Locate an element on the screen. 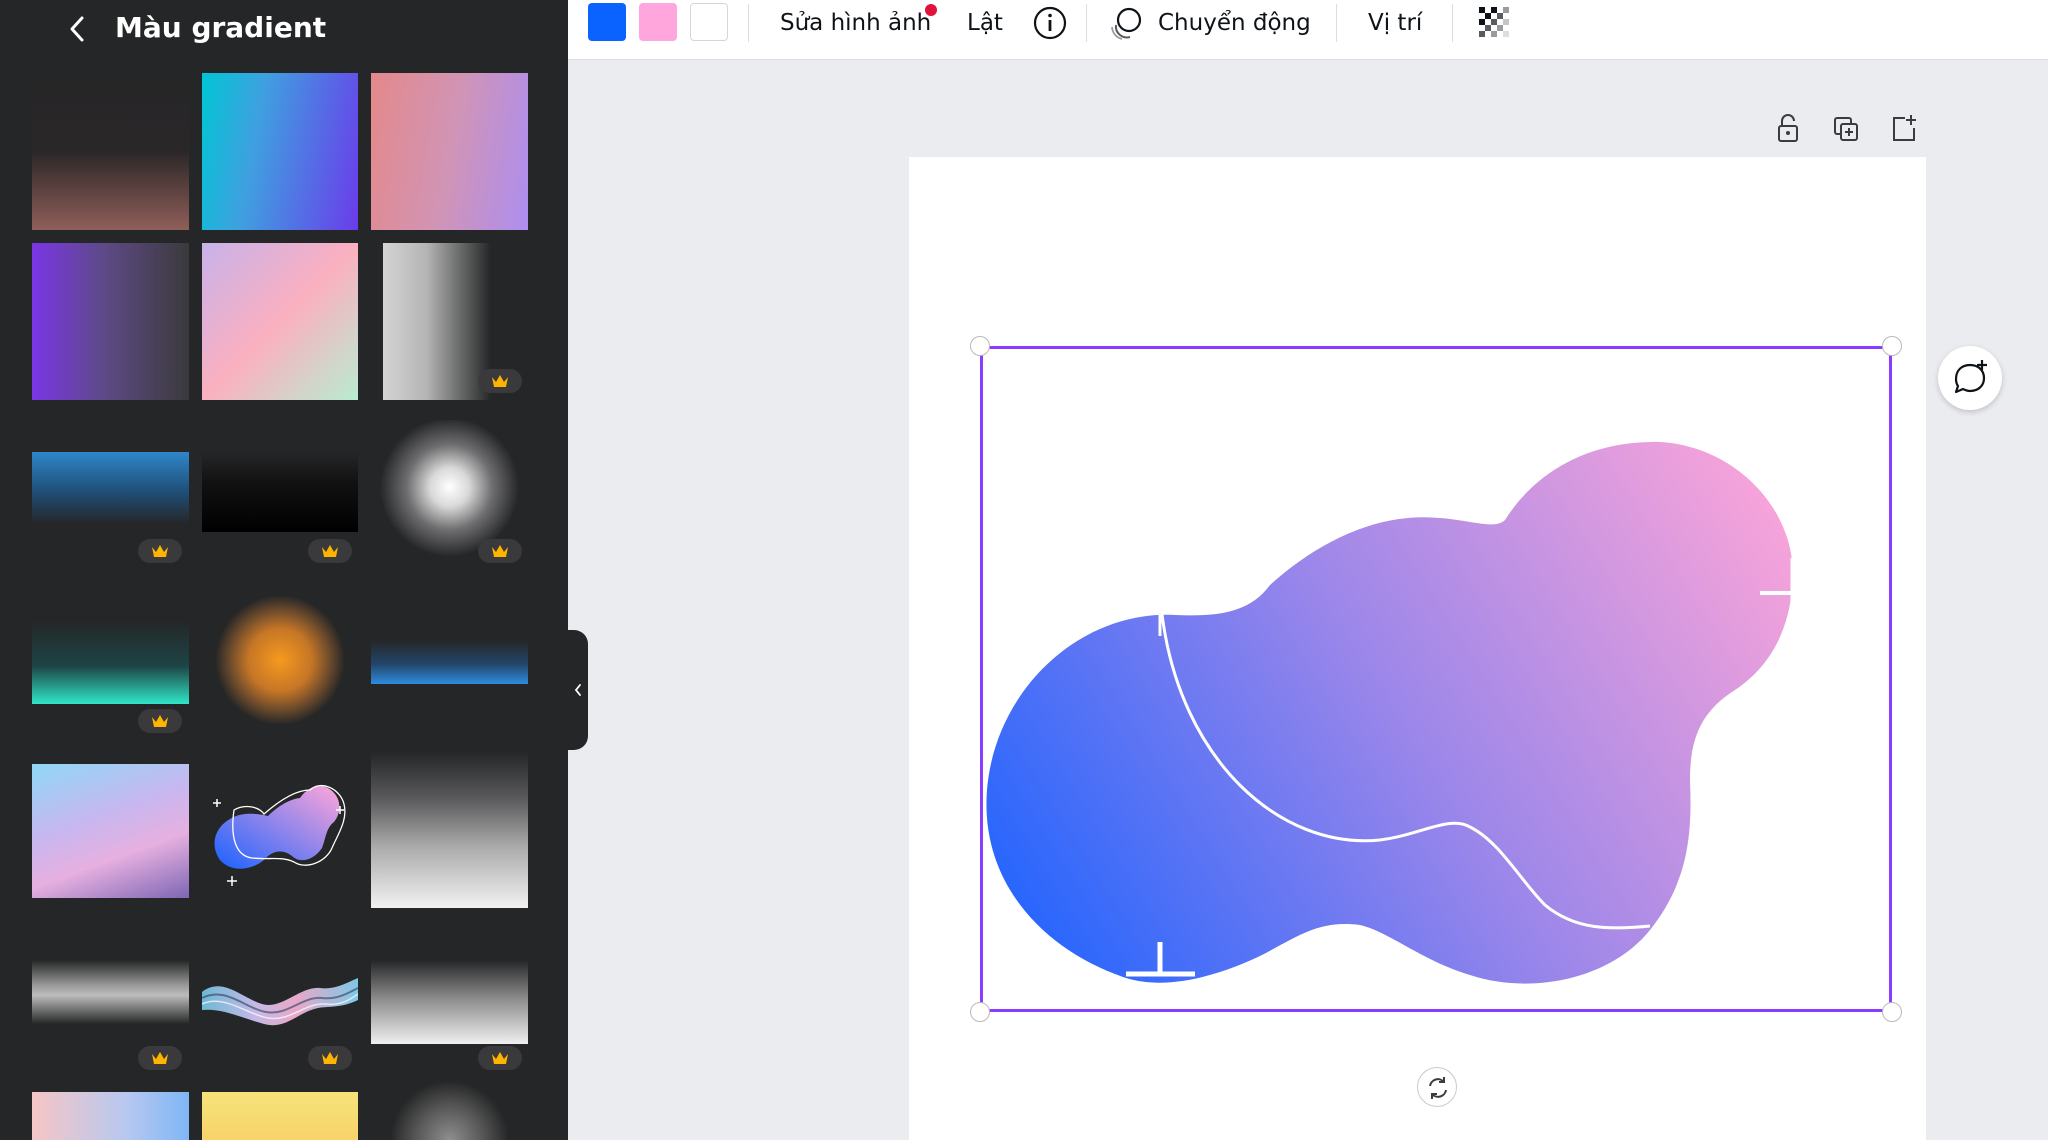  gradient-wave-tile is located at coordinates (280, 1000).